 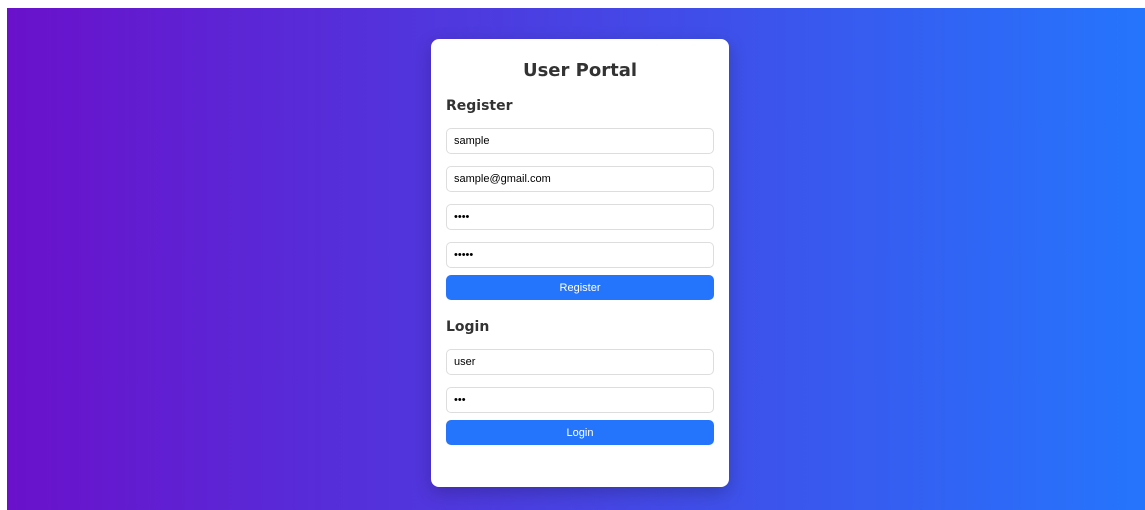 I want to click on login-username-input, so click(x=580, y=362).